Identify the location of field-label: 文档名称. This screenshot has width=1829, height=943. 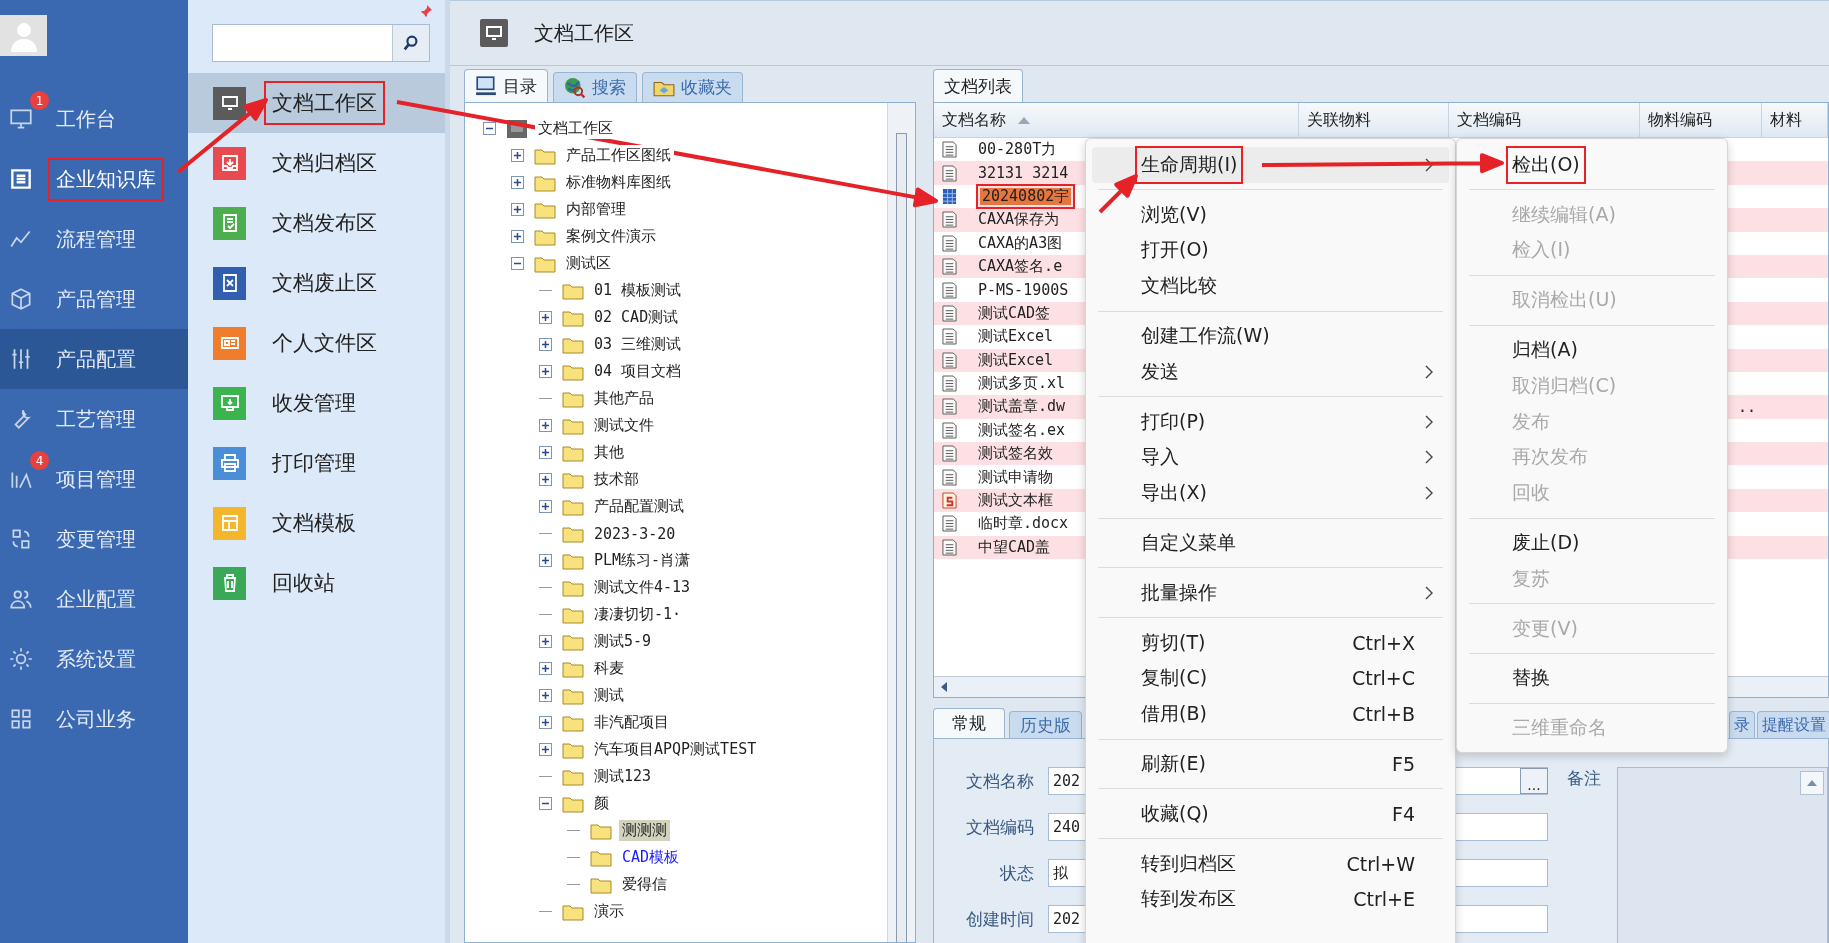
(999, 781).